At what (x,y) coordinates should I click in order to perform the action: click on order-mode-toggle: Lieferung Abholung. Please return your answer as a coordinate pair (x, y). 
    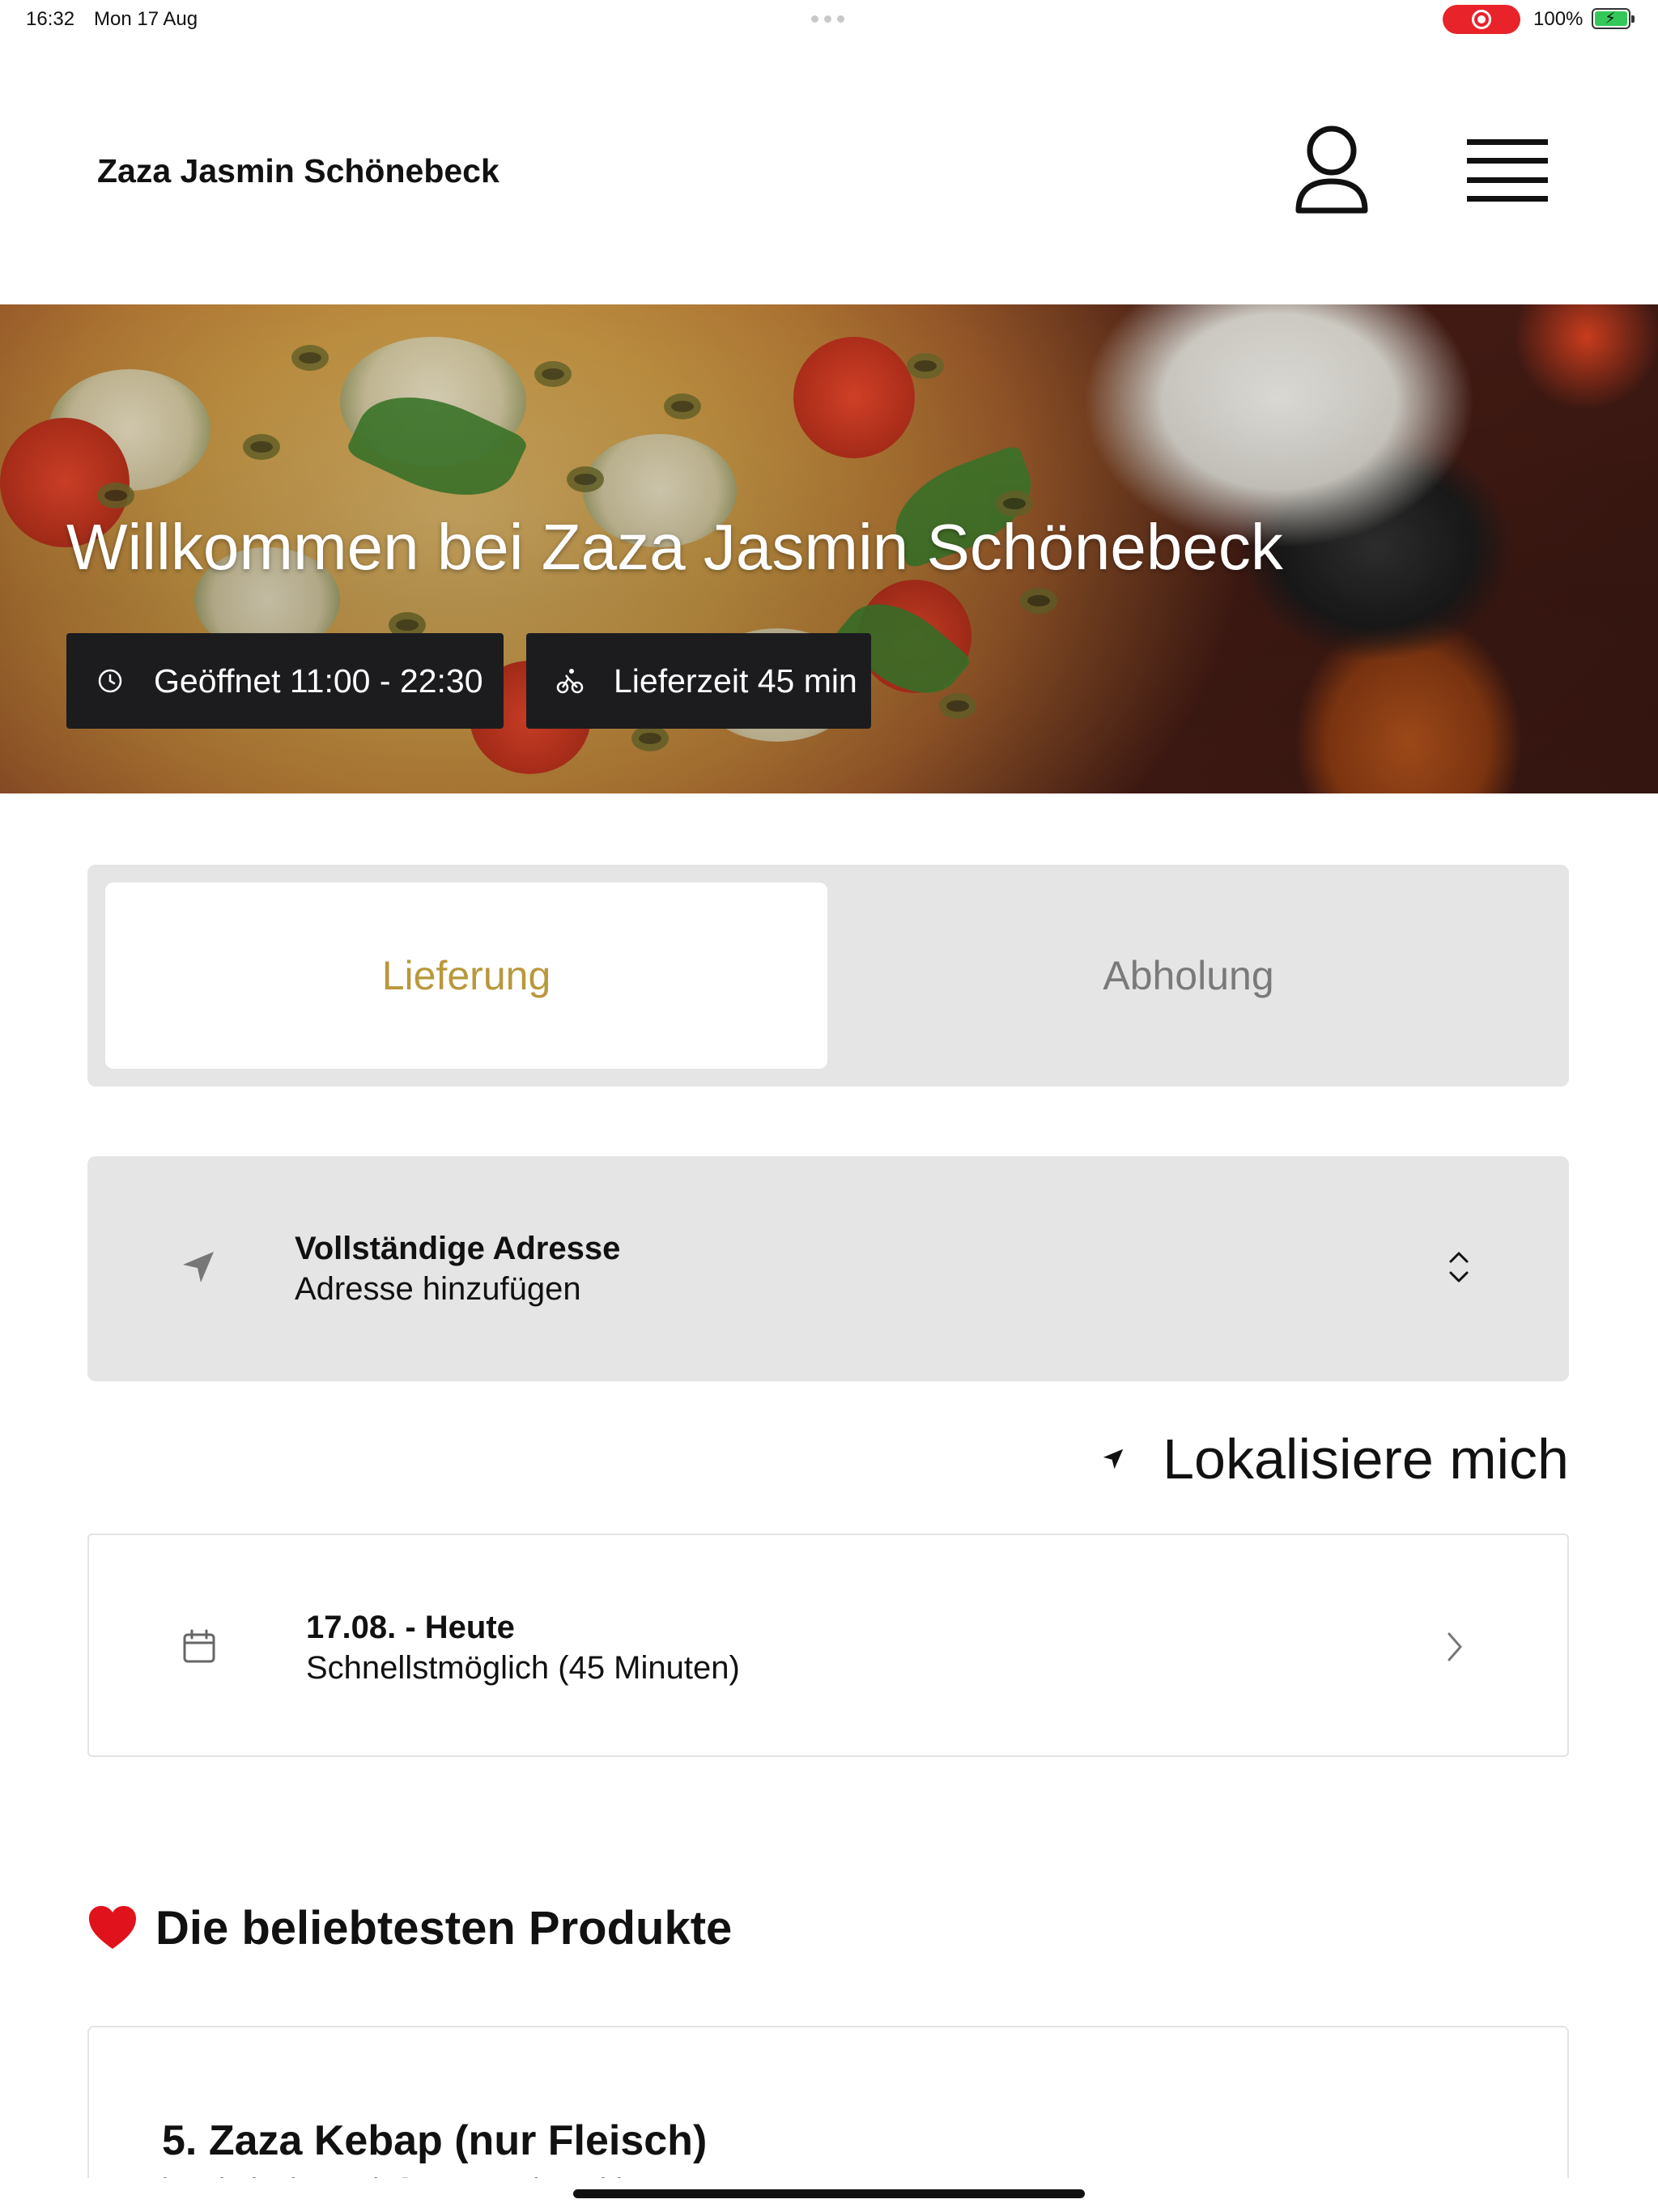
    Looking at the image, I should click on (828, 976).